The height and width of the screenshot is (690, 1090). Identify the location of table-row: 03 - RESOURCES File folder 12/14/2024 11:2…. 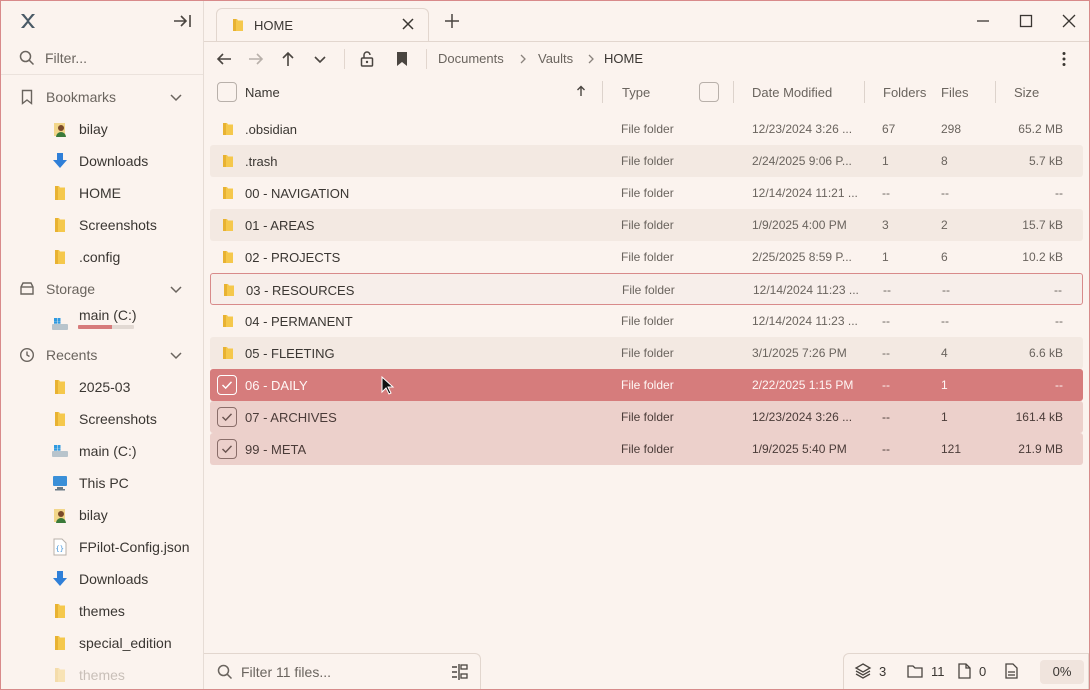
(646, 289).